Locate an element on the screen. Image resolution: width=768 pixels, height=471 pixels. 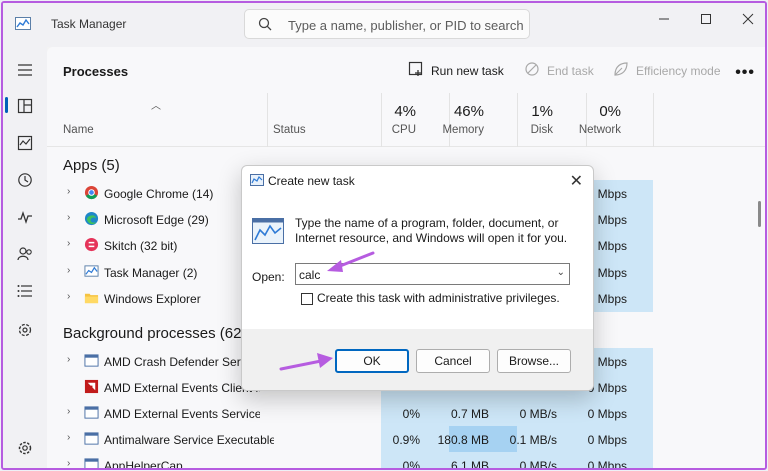
minimize-button is located at coordinates (664, 20).